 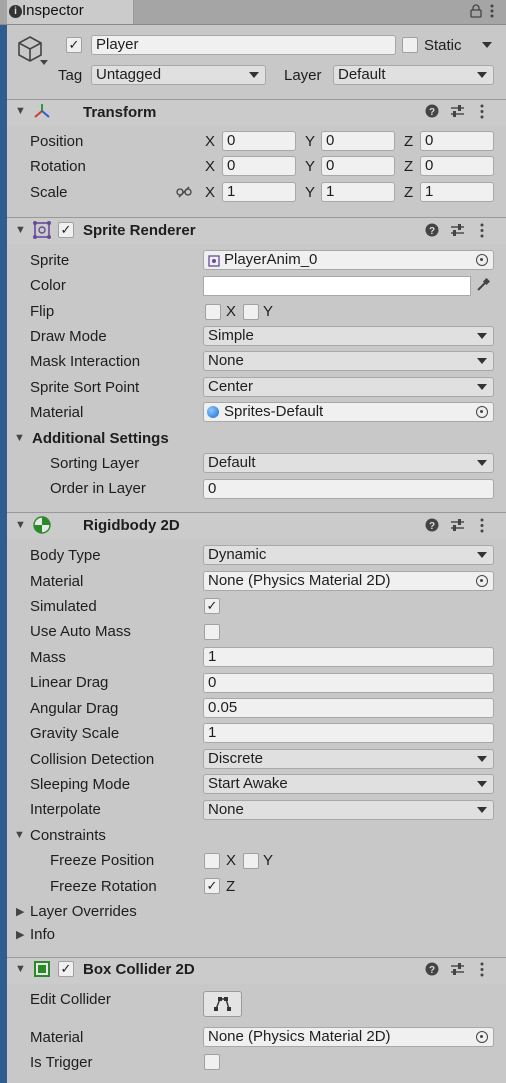 What do you see at coordinates (457, 192) in the screenshot?
I see `scale-z-input: 1` at bounding box center [457, 192].